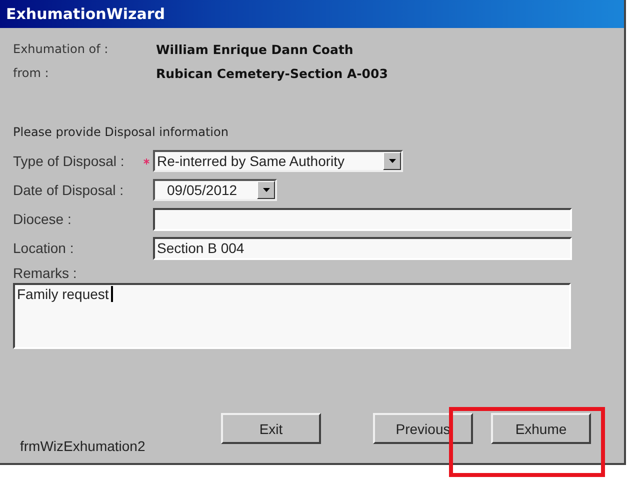  I want to click on dropdown: Re-interred by Same Authority, so click(278, 161).